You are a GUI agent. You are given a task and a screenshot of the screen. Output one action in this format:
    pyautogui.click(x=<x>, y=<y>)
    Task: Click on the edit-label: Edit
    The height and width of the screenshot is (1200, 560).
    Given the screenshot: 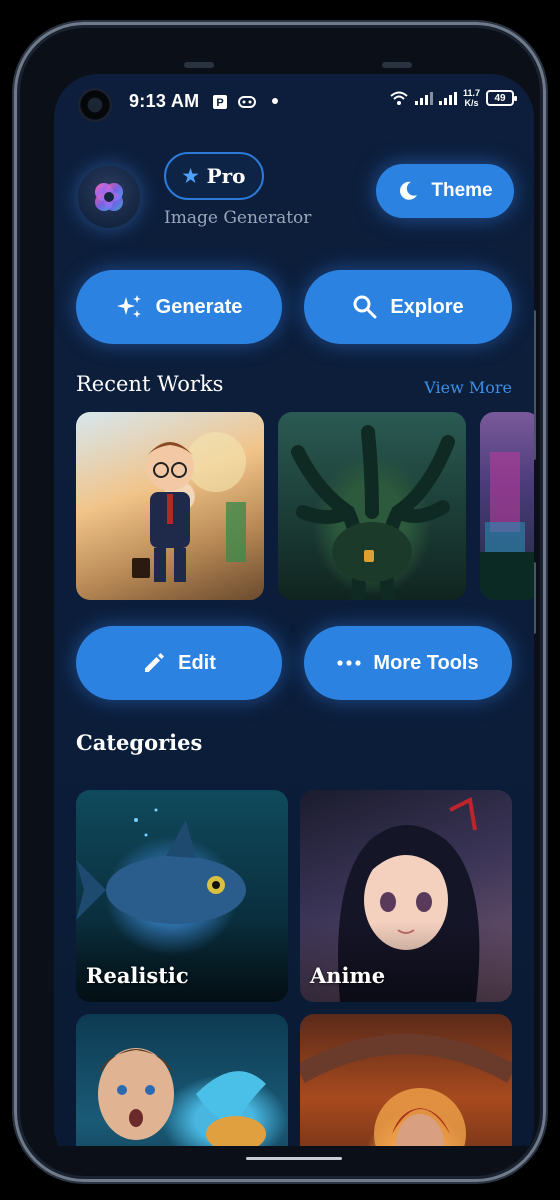 What is the action you would take?
    pyautogui.click(x=197, y=662)
    